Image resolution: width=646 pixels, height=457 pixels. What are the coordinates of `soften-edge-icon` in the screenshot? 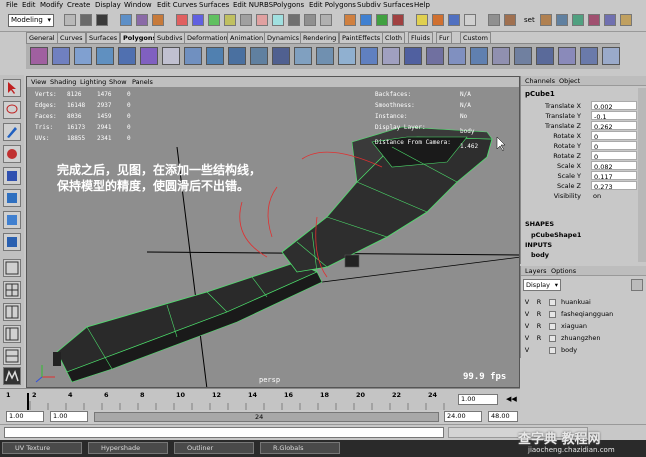 It's located at (391, 56).